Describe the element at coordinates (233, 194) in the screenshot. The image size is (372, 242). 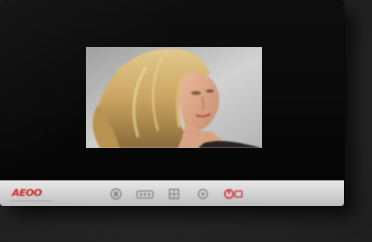
I see `power-icon` at that location.